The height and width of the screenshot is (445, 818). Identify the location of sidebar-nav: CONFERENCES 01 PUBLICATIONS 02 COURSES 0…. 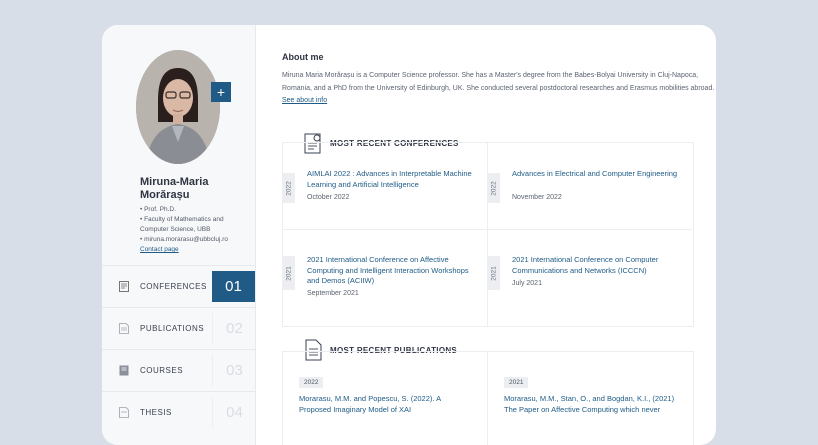
(178, 349).